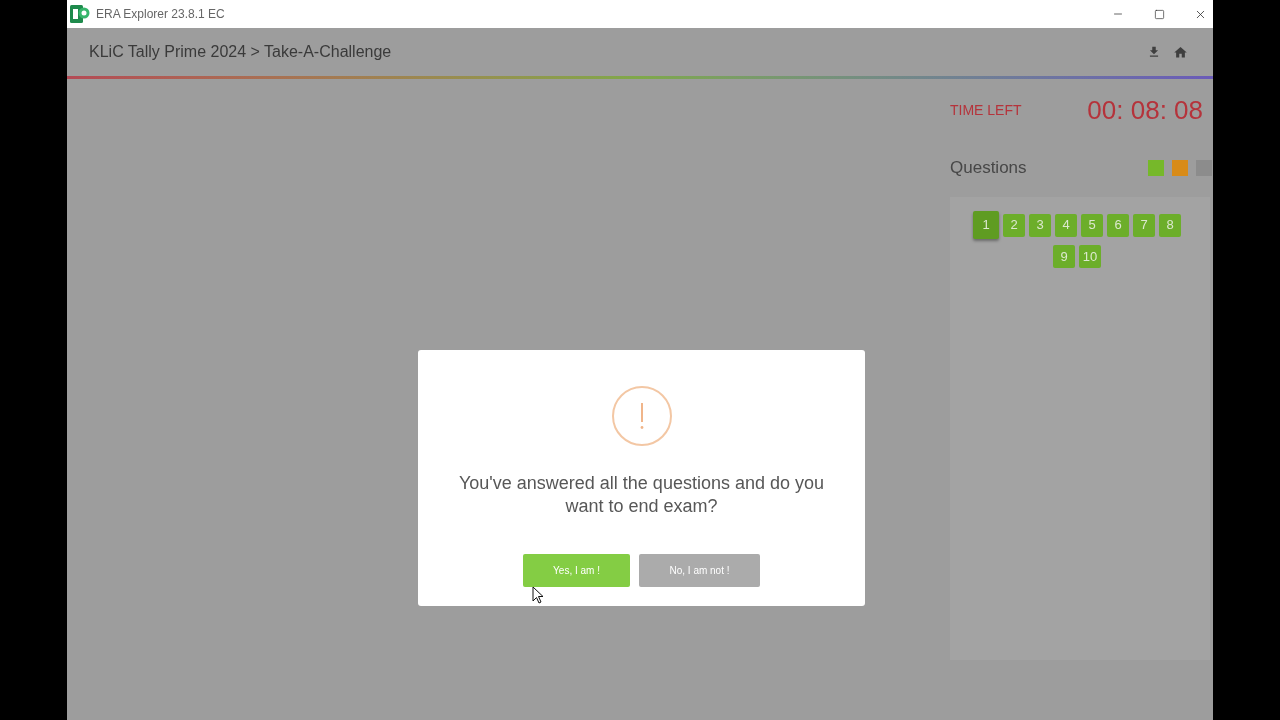 The height and width of the screenshot is (720, 1280). What do you see at coordinates (1144, 225) in the screenshot?
I see `question-number-button: 7` at bounding box center [1144, 225].